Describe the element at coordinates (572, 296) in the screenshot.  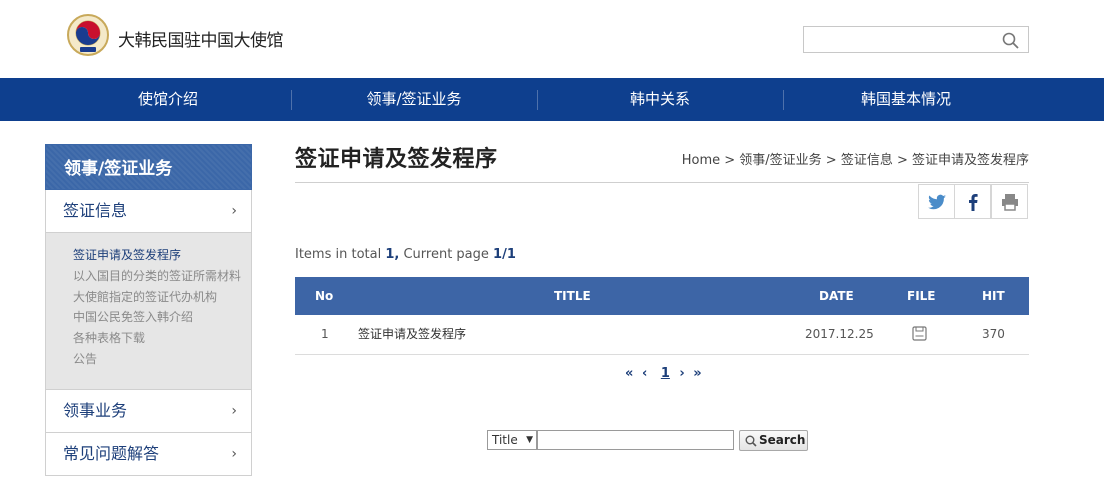
I see `column-header-title: TITLE` at that location.